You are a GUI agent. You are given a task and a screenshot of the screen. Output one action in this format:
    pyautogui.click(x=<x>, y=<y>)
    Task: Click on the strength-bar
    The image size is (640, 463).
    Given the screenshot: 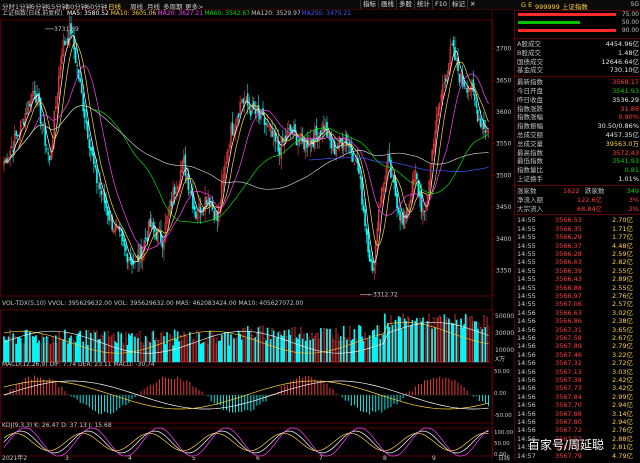 What is the action you would take?
    pyautogui.click(x=567, y=30)
    